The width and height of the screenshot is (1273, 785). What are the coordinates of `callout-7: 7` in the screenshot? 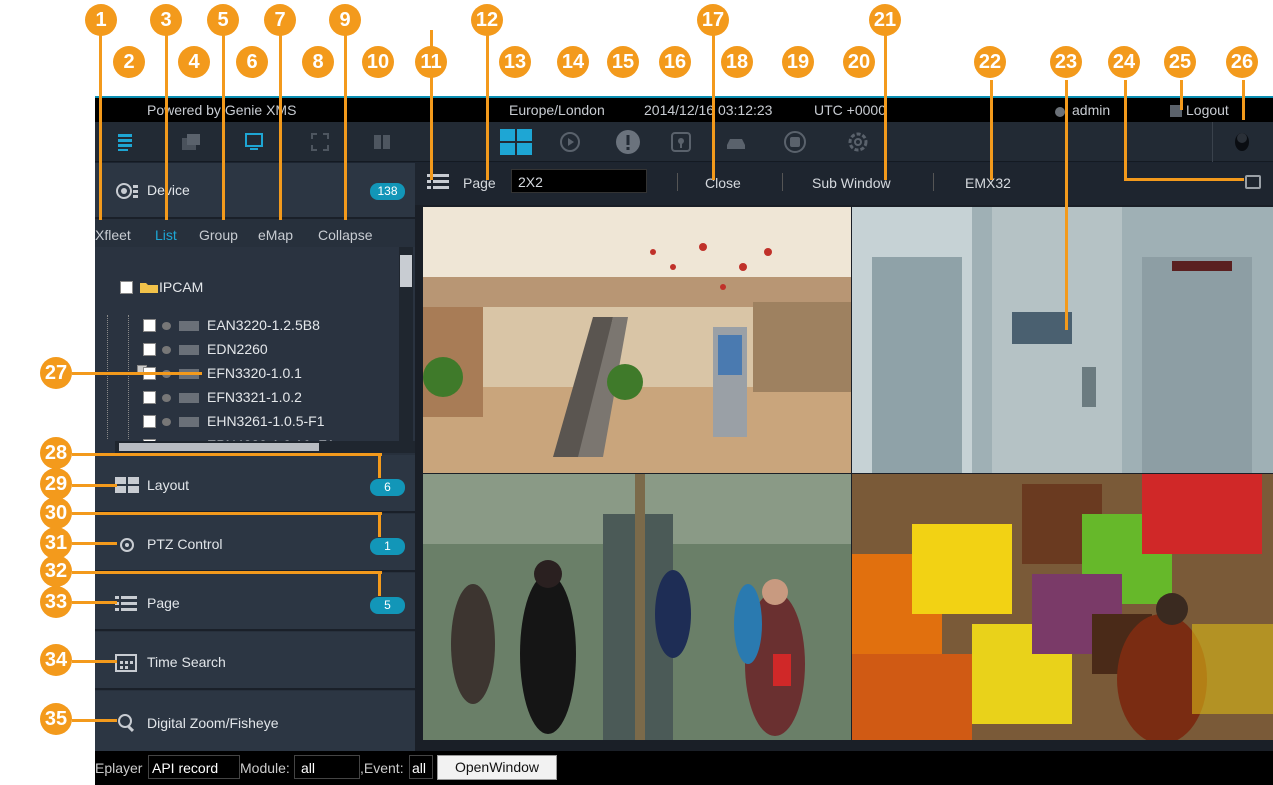 It's located at (280, 20).